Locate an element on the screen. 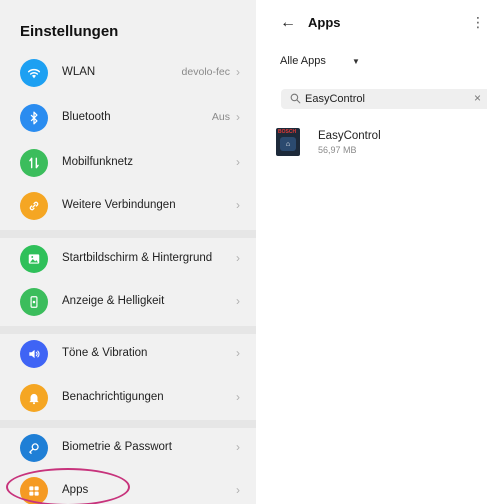 The image size is (487, 504). settings-item-more-connections: Weitere Verbindungen › is located at coordinates (128, 209).